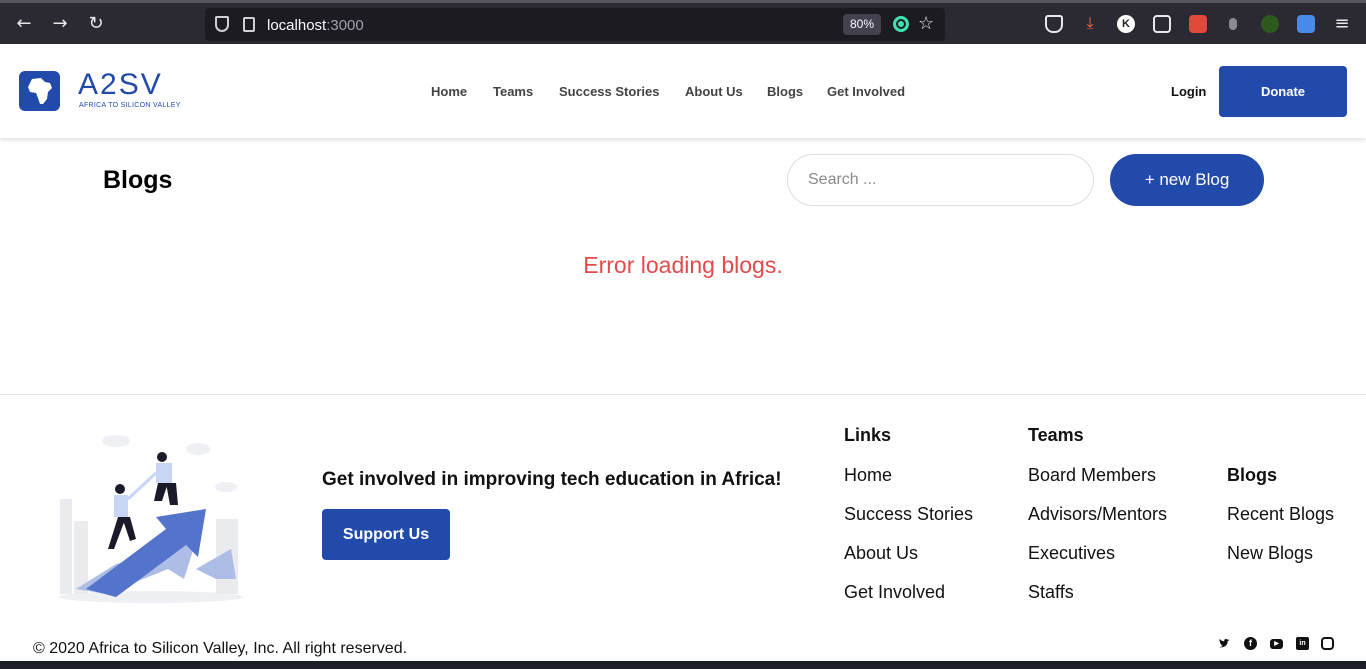  Describe the element at coordinates (249, 24) in the screenshot. I see `page-icon` at that location.